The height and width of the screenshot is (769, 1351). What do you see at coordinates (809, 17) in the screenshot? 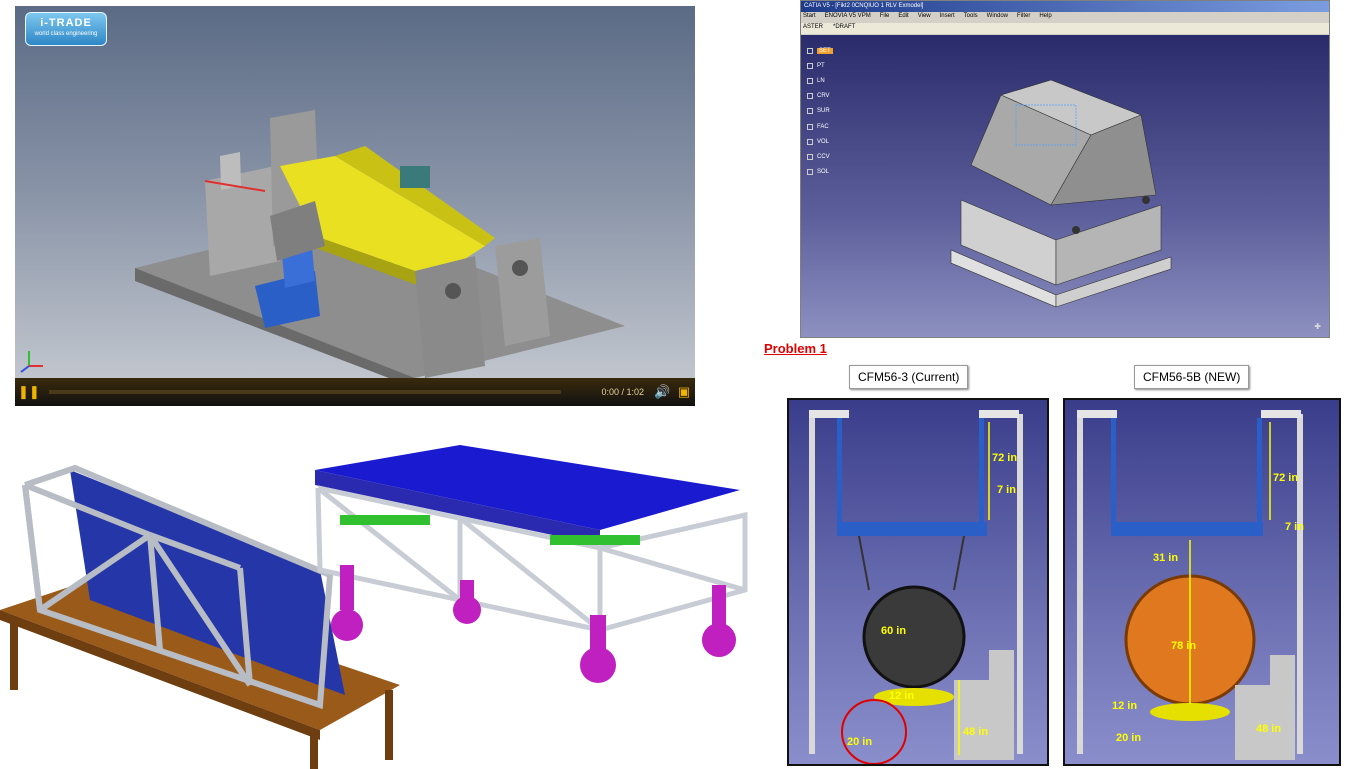
I see `menu-item-start: Start` at bounding box center [809, 17].